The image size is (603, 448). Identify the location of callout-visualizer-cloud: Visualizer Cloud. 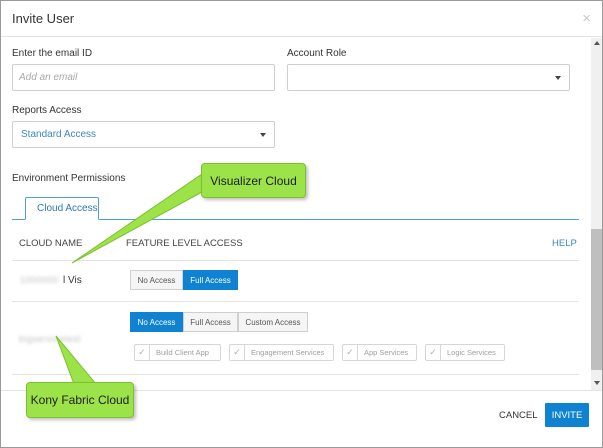
(253, 180).